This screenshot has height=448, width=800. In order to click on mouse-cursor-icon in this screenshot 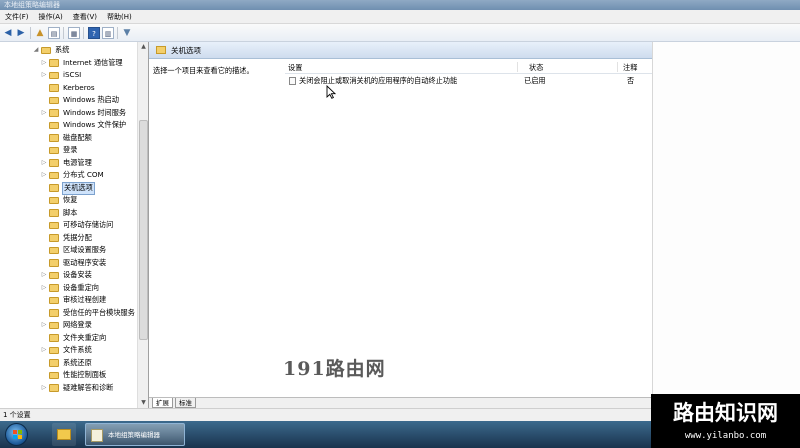, I will do `click(331, 92)`.